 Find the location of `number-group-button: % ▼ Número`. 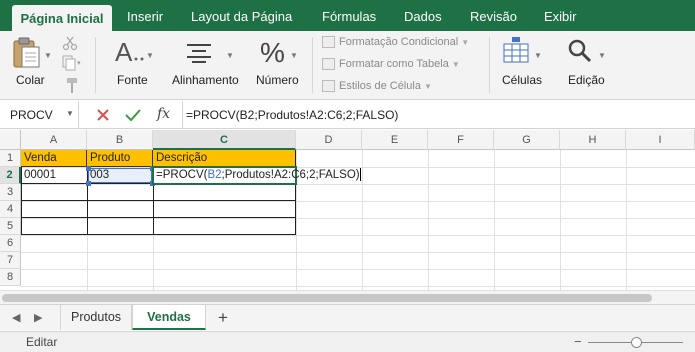

number-group-button: % ▼ Número is located at coordinates (279, 65).